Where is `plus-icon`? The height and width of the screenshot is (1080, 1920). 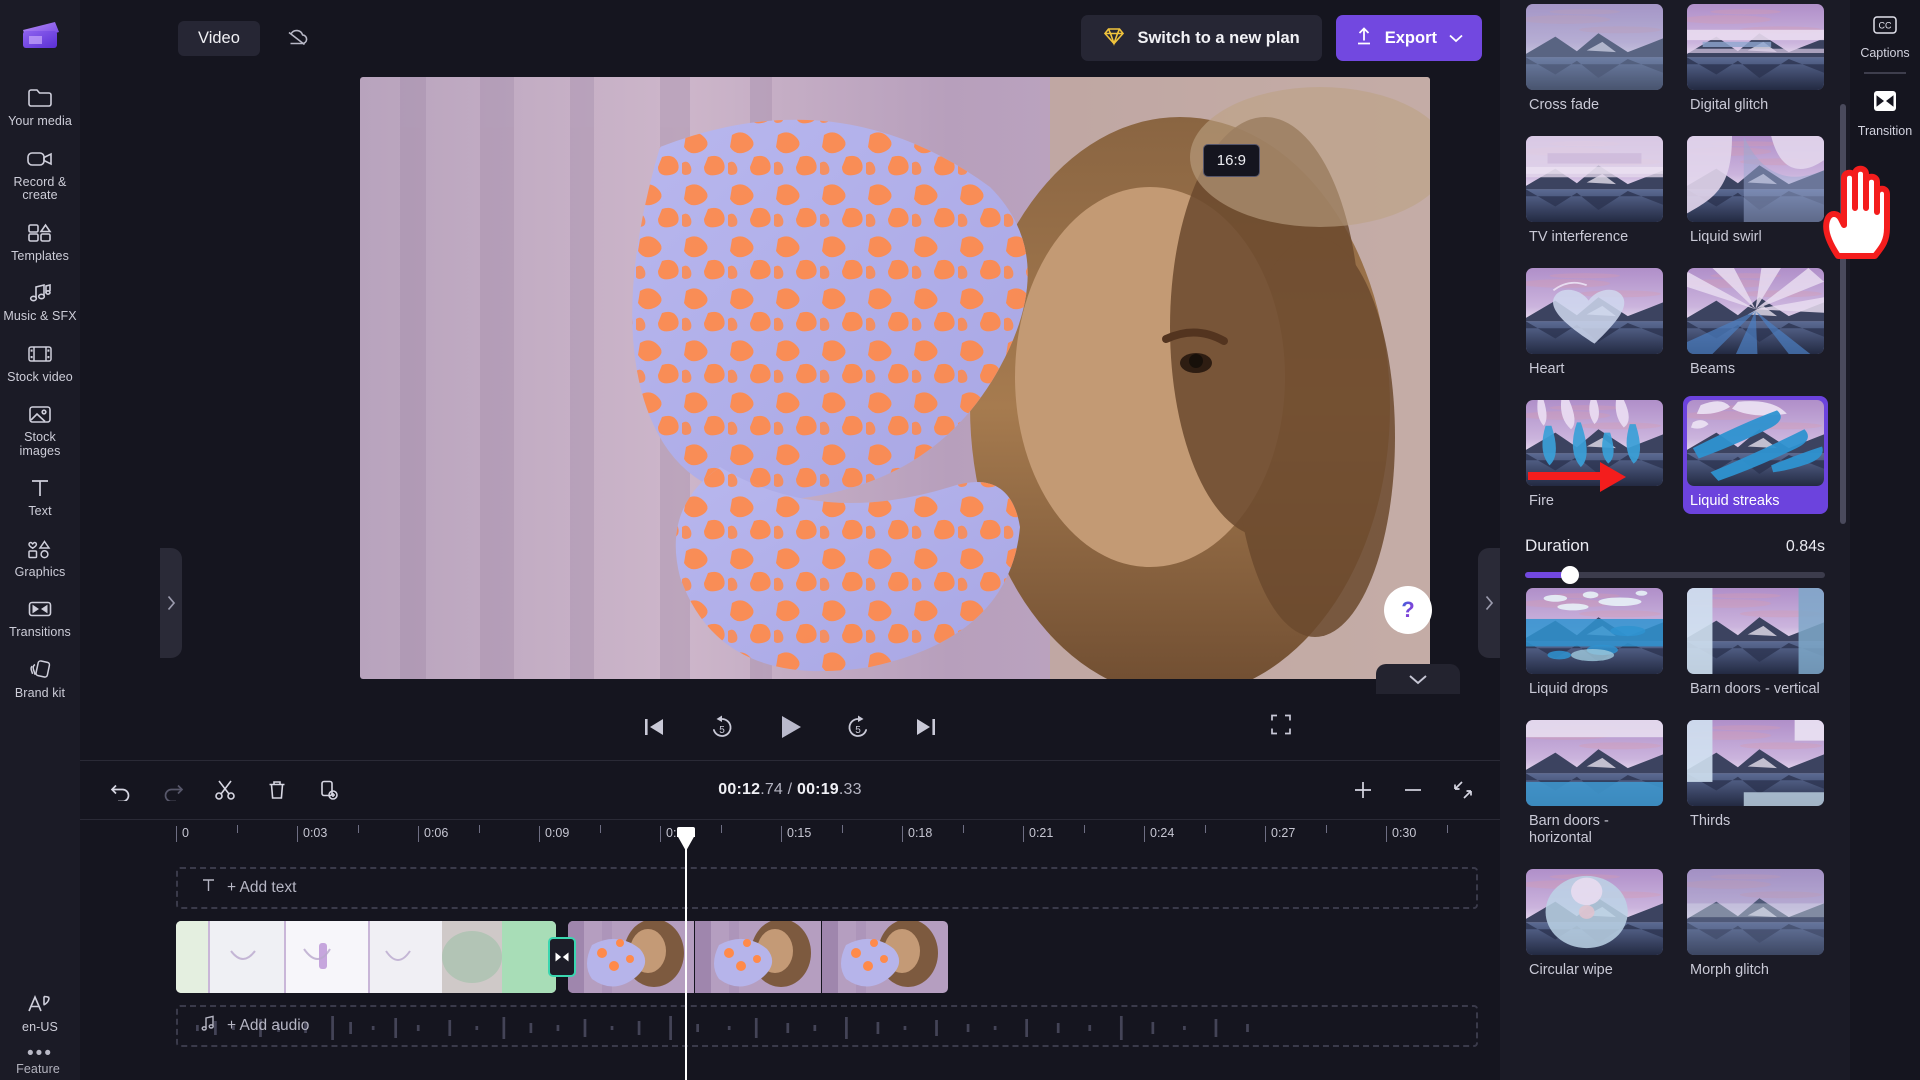 plus-icon is located at coordinates (1363, 790).